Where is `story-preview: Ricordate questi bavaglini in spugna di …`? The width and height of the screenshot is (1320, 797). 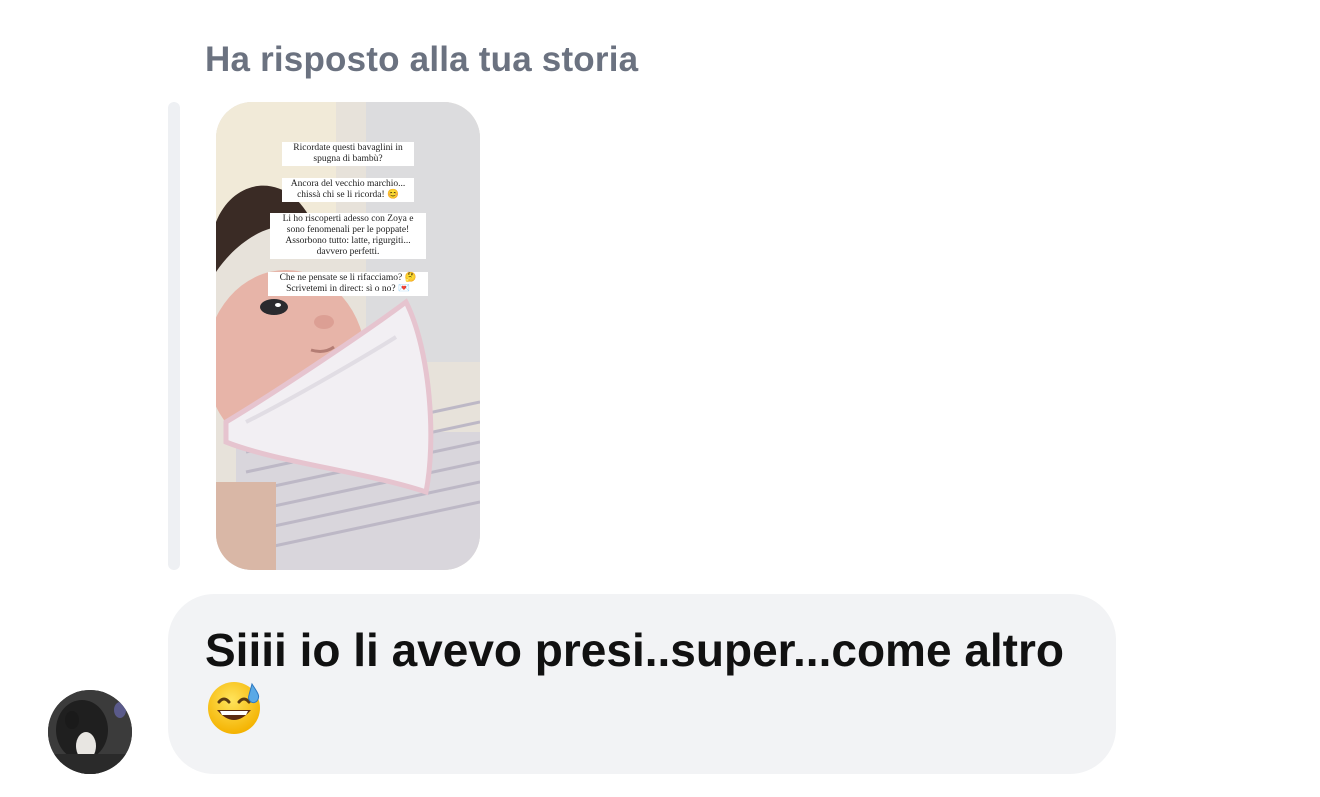
story-preview: Ricordate questi bavaglini in spugna di … is located at coordinates (348, 336).